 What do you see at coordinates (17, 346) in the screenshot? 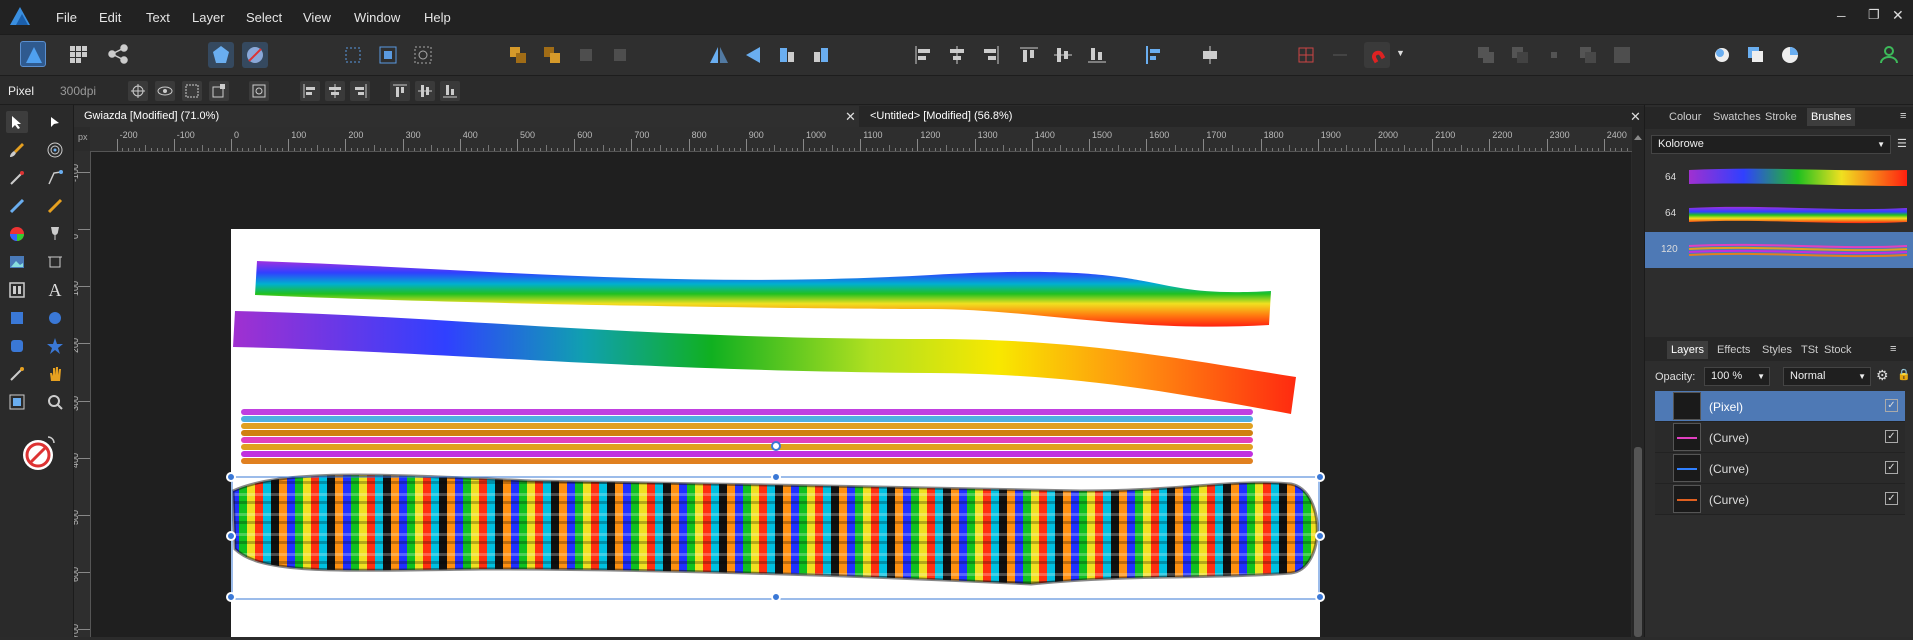
I see `rounded-rect-icon` at bounding box center [17, 346].